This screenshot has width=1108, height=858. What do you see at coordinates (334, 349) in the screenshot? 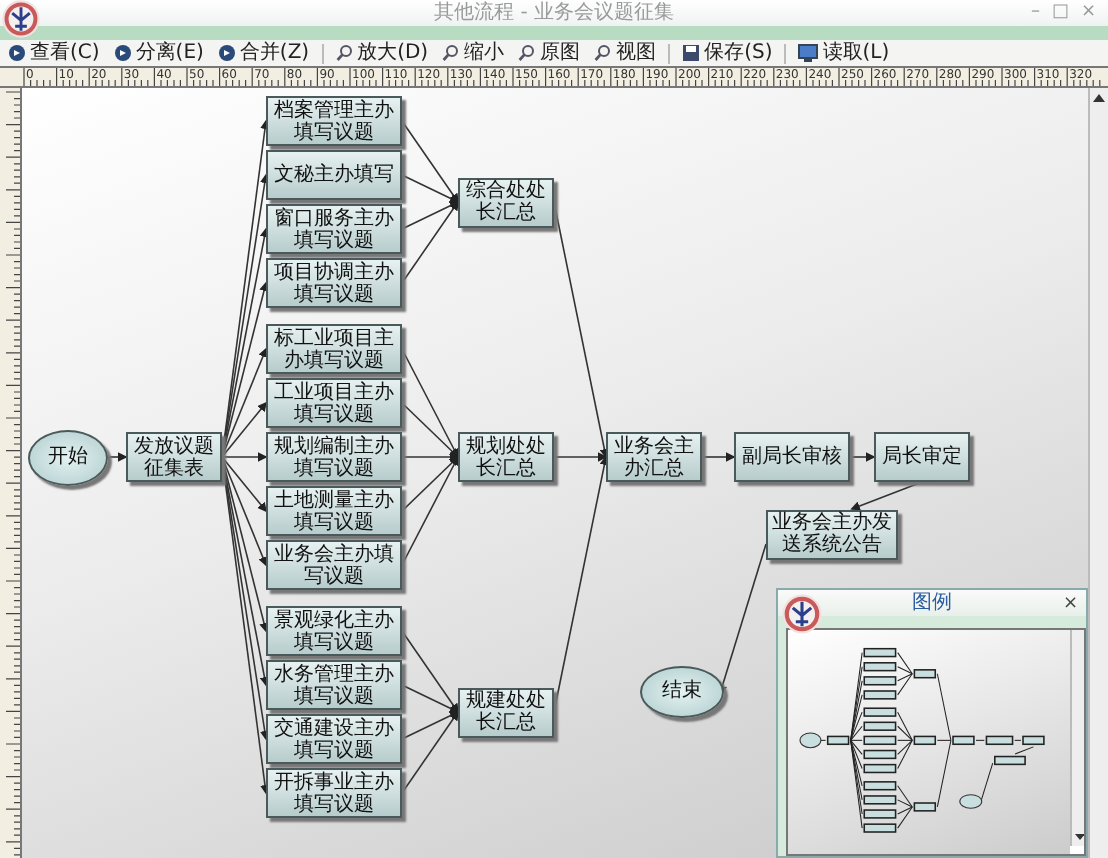
I see `process-node: 标工业项目主办填写议题` at bounding box center [334, 349].